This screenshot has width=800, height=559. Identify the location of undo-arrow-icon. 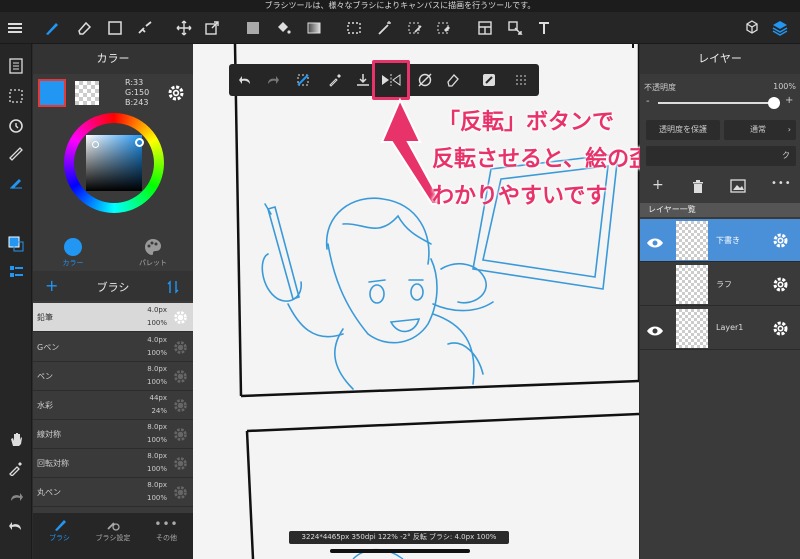
(245, 80).